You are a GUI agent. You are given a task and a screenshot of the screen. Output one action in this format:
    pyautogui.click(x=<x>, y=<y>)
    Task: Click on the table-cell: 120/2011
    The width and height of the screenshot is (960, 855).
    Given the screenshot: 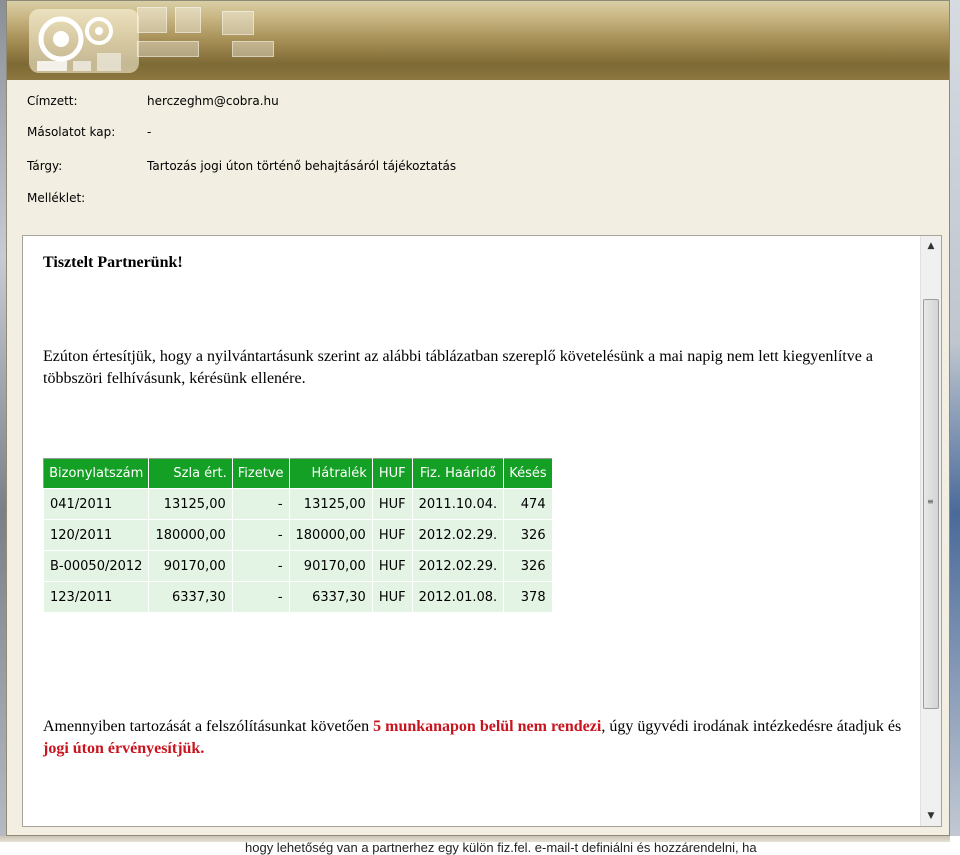 What is the action you would take?
    pyautogui.click(x=96, y=535)
    